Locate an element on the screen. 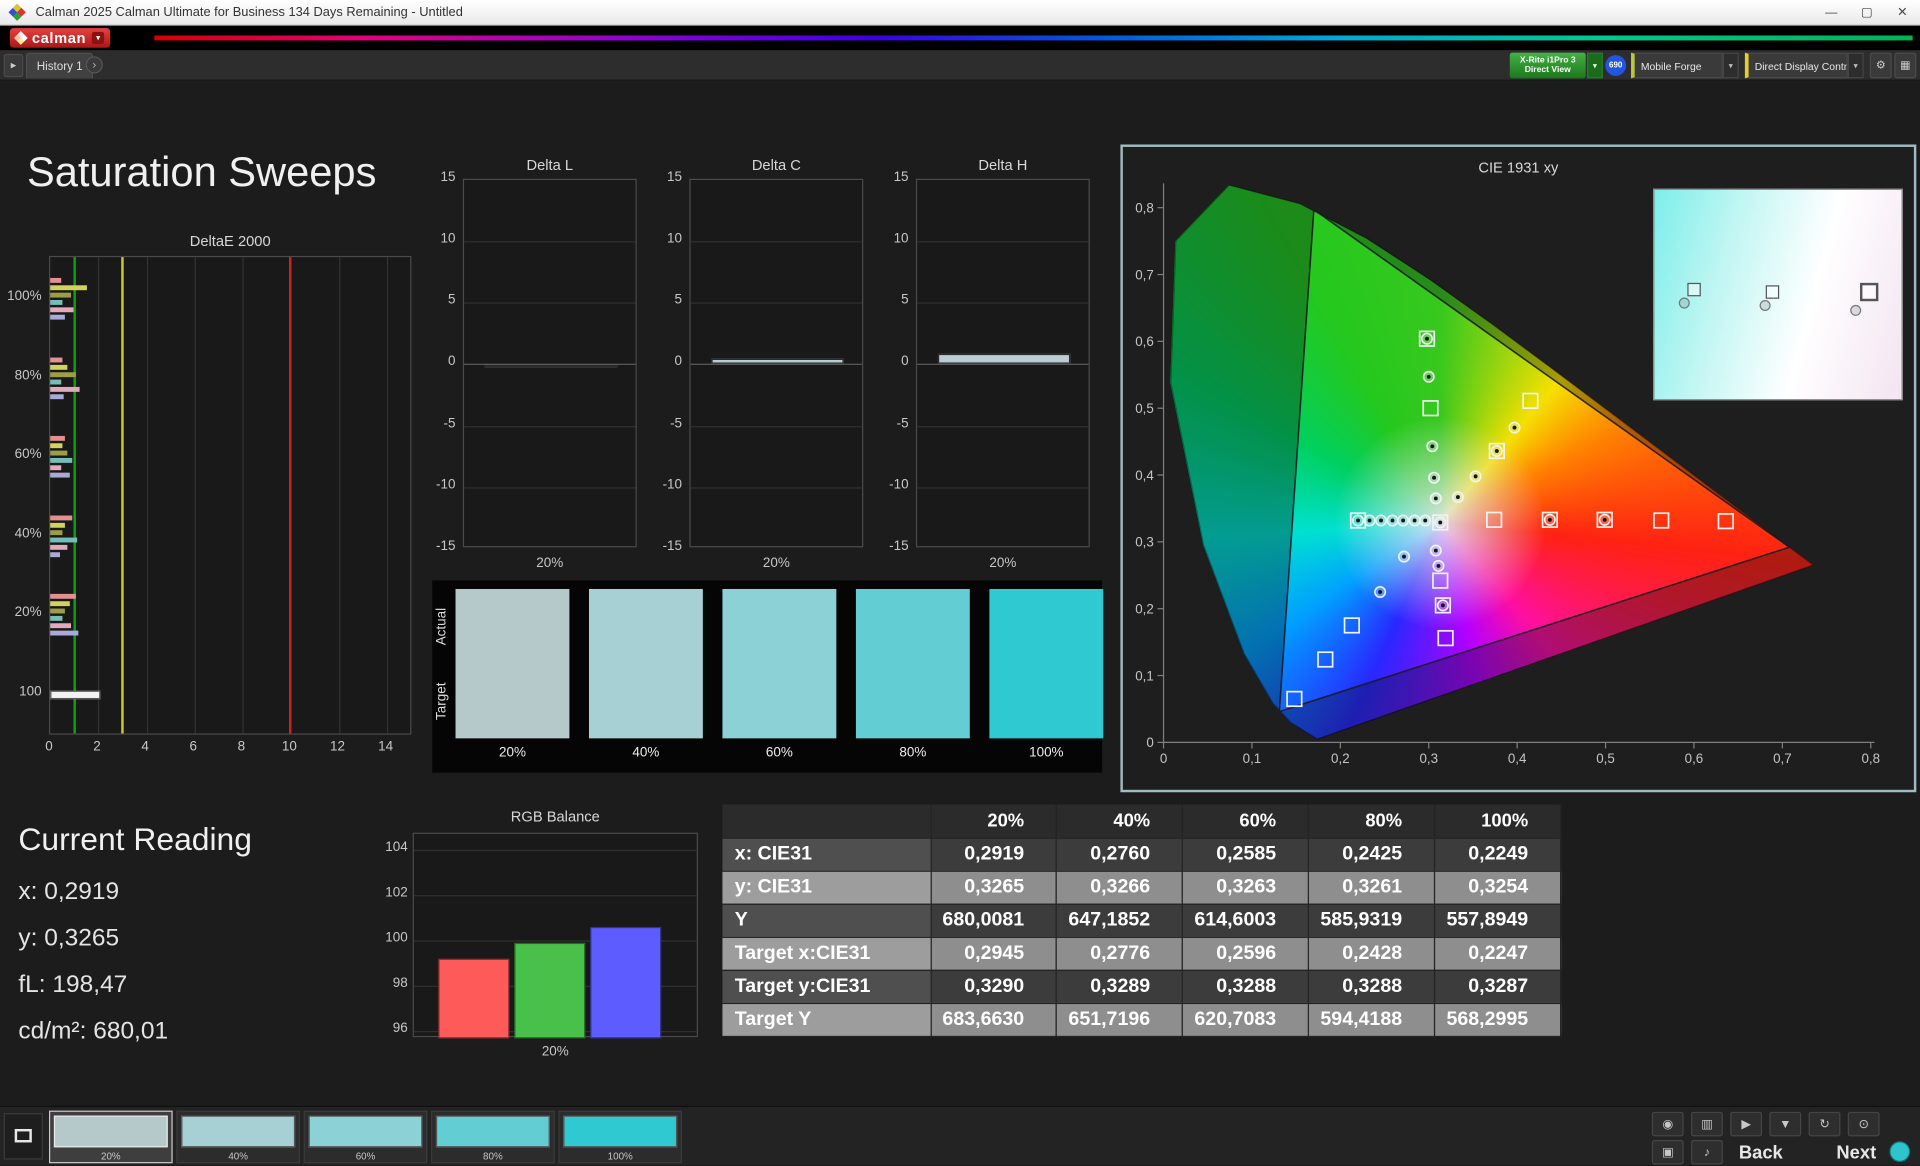 The image size is (1920, 1166). table-cell: 620,7083 is located at coordinates (1246, 1019).